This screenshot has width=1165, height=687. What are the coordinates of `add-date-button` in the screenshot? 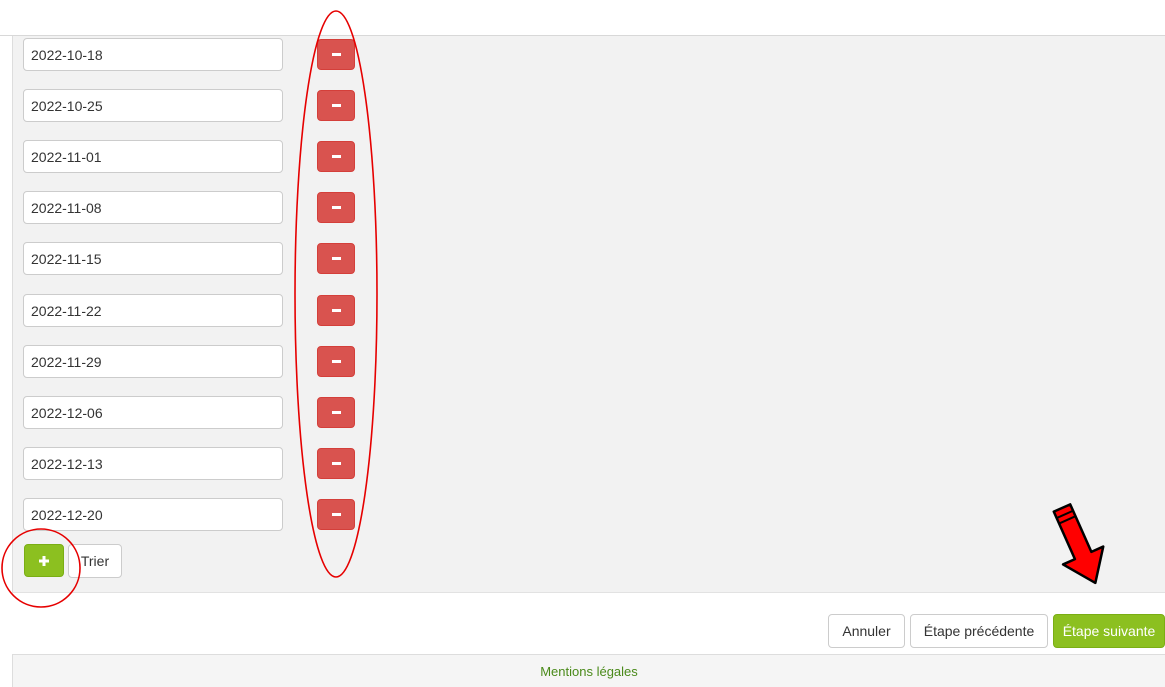 It's located at (44, 560).